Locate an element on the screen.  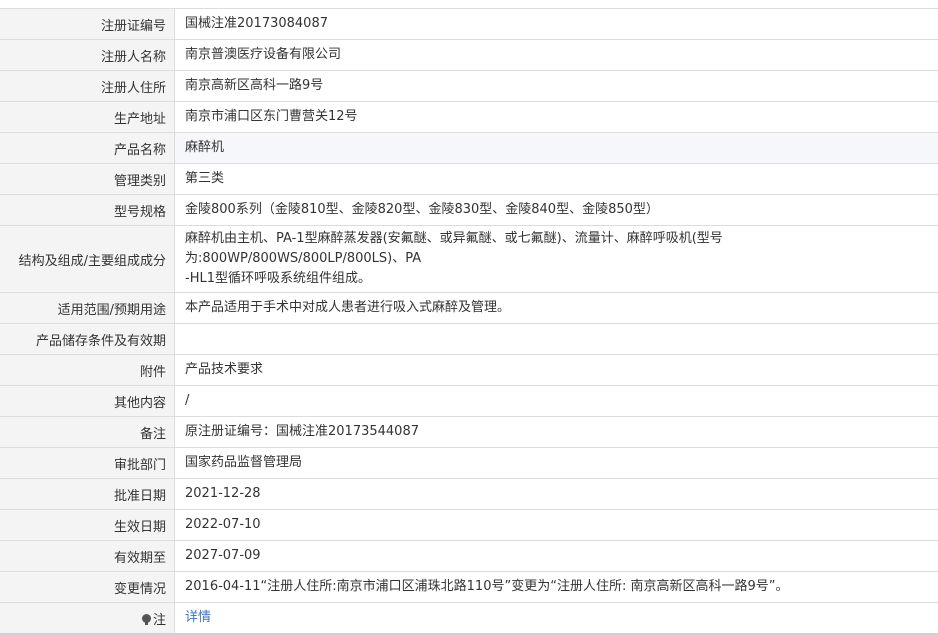
label-change-history: 变更情况 is located at coordinates (87, 587).